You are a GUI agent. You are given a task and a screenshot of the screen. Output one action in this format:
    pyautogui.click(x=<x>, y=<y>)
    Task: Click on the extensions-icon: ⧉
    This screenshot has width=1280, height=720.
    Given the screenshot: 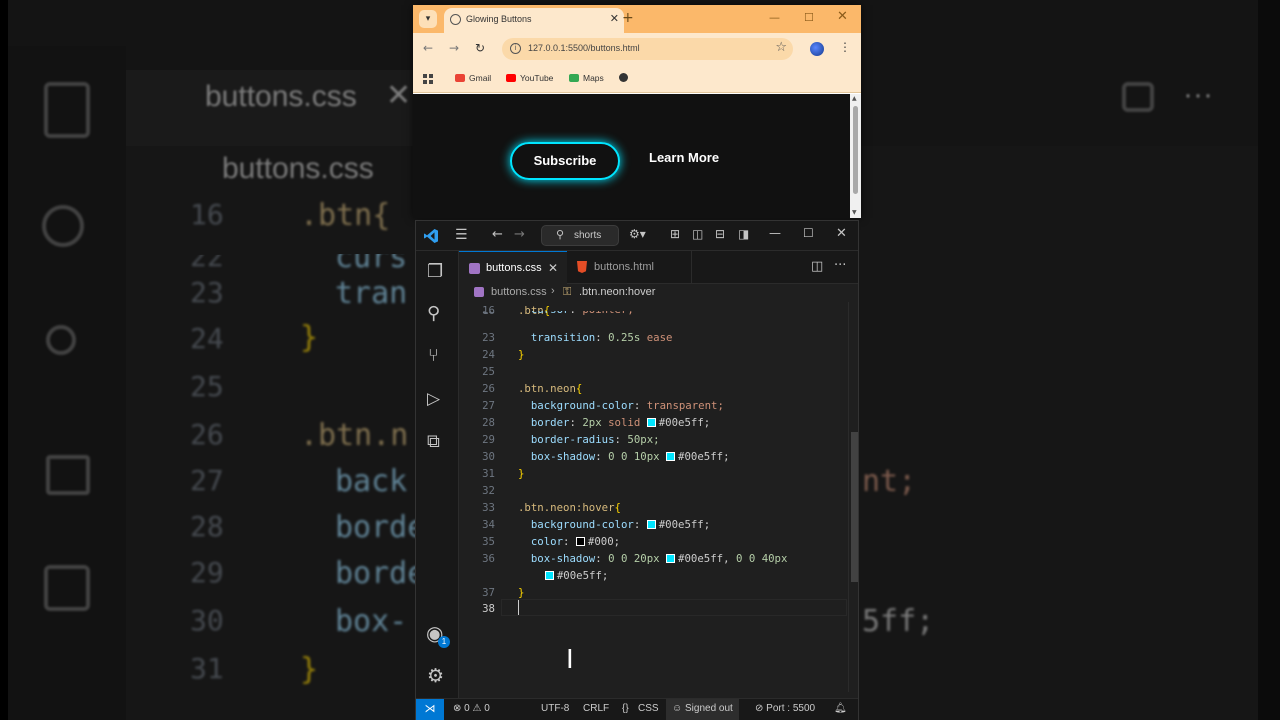 What is the action you would take?
    pyautogui.click(x=433, y=441)
    